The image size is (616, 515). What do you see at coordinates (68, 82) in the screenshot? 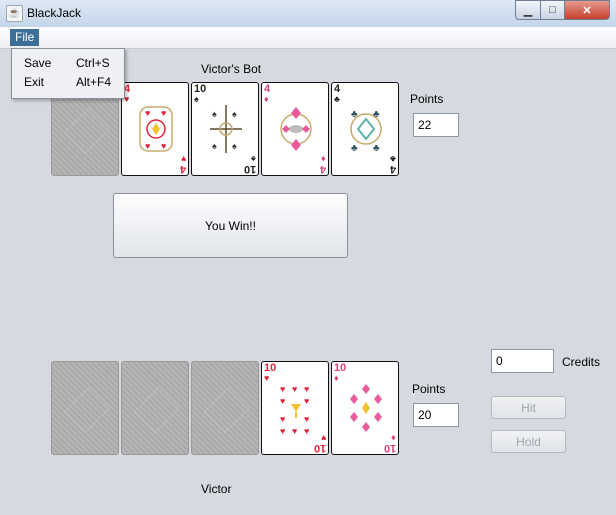
I see `menu-item-exit: Exit Alt+F4` at bounding box center [68, 82].